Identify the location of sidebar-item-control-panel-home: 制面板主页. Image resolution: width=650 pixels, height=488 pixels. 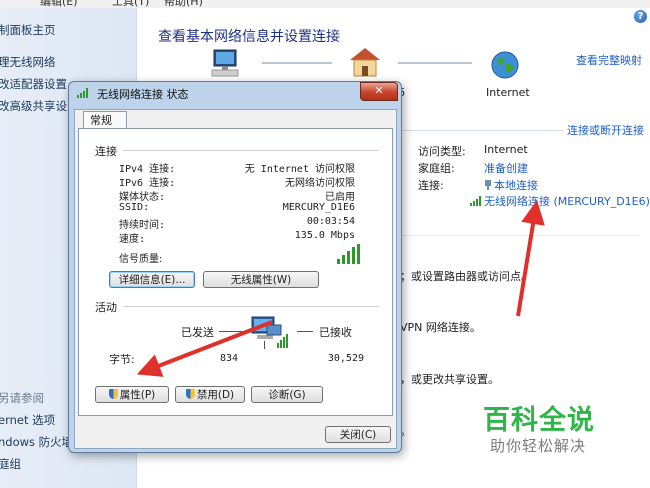
(28, 30).